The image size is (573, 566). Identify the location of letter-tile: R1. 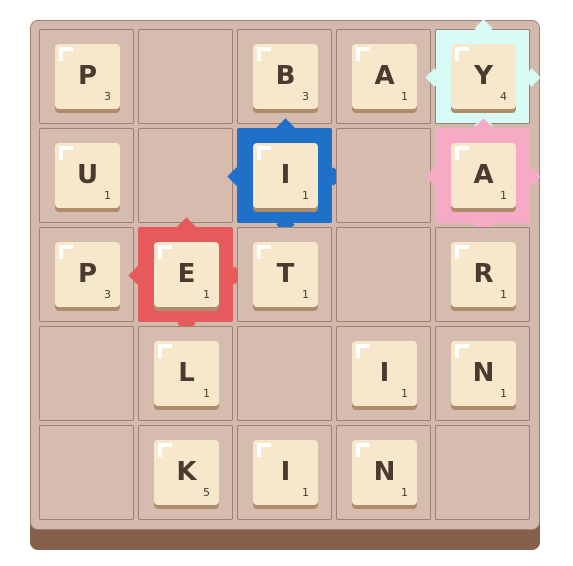
(483, 274).